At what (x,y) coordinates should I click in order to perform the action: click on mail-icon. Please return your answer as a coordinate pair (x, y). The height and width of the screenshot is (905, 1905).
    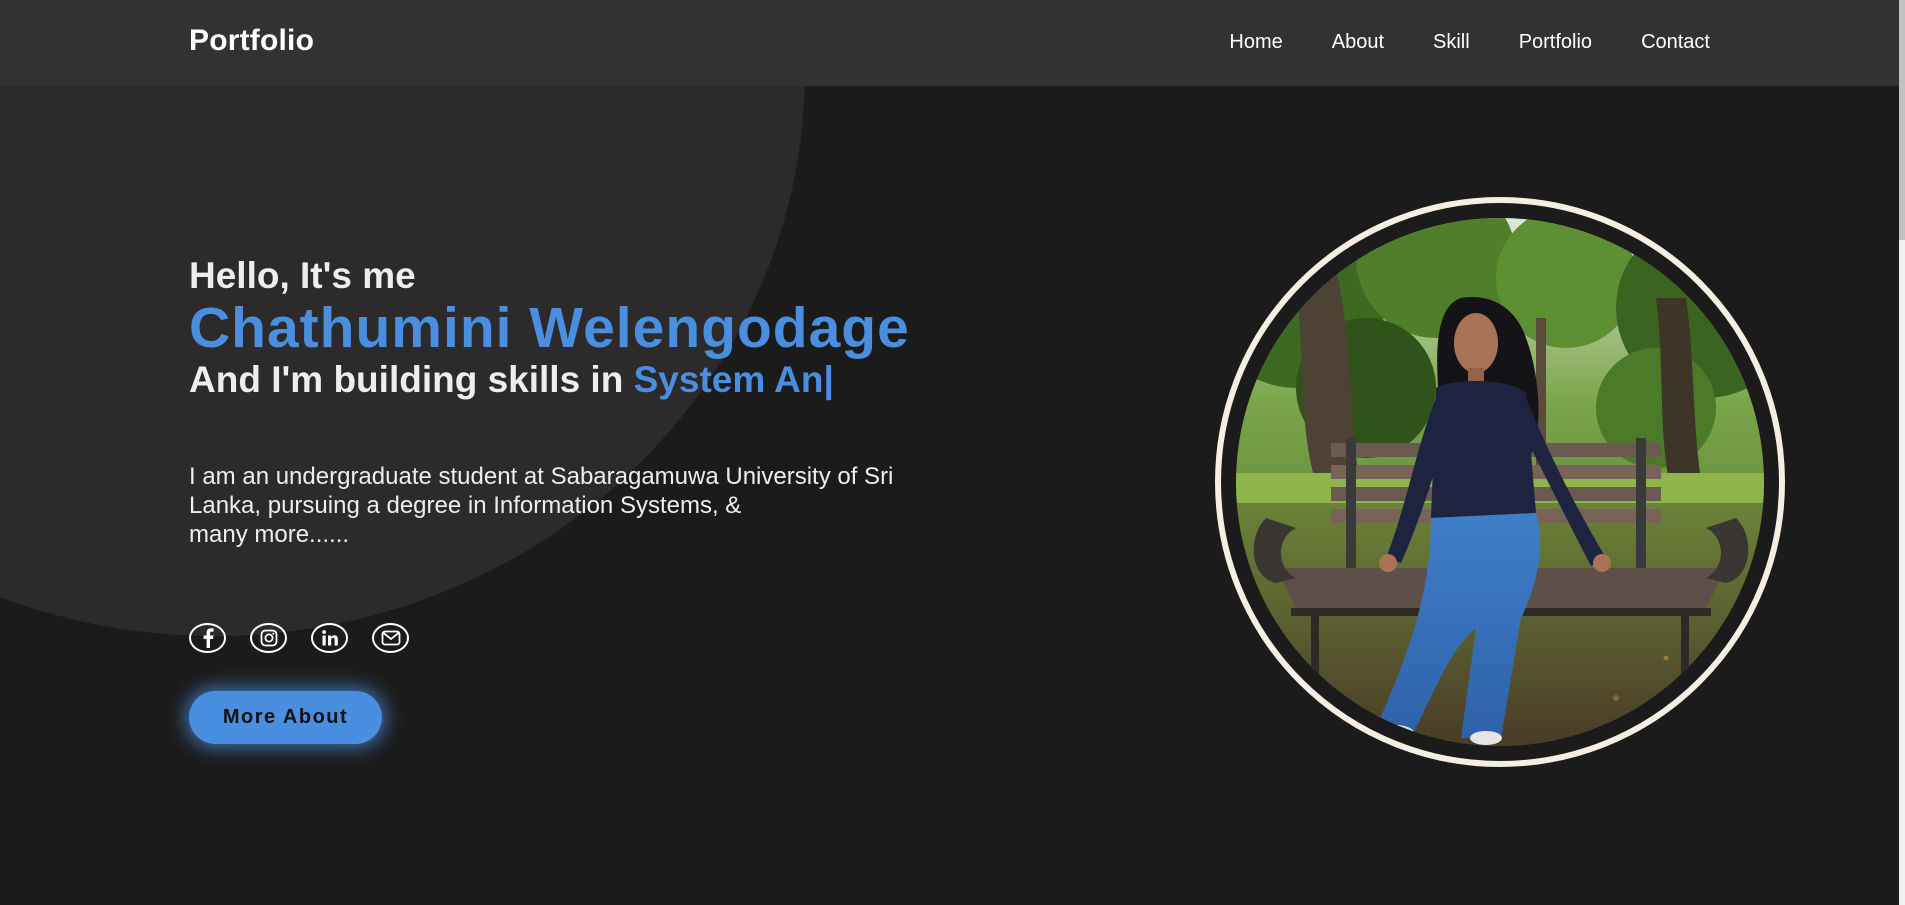
    Looking at the image, I should click on (390, 638).